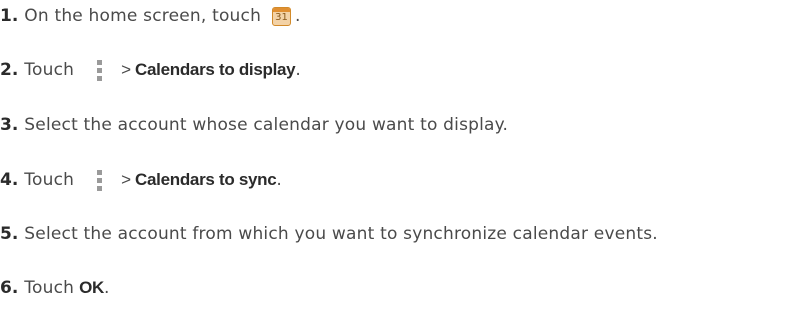  Describe the element at coordinates (9, 234) in the screenshot. I see `step-number: 5.` at that location.